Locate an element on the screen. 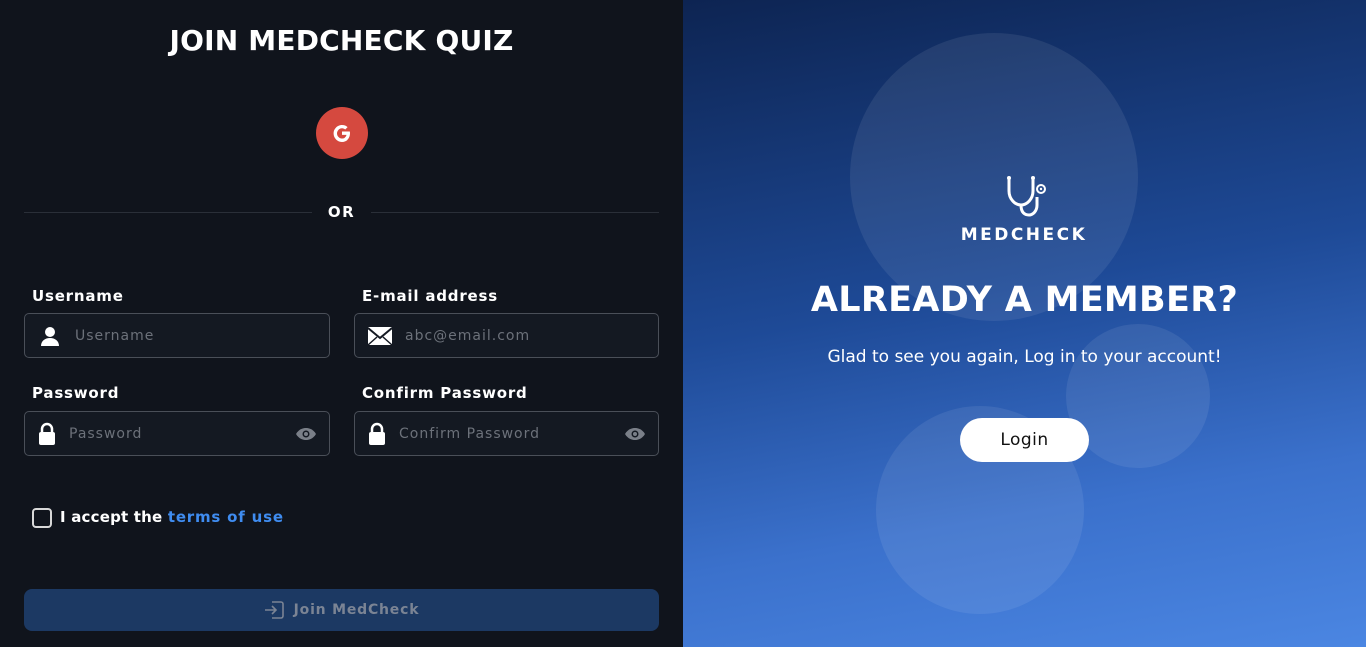  login-icon is located at coordinates (274, 610).